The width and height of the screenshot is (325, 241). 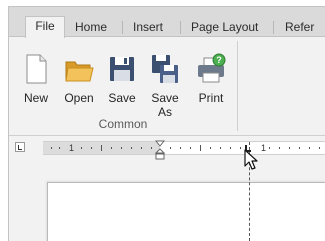 I want to click on new-document-icon, so click(x=36, y=69).